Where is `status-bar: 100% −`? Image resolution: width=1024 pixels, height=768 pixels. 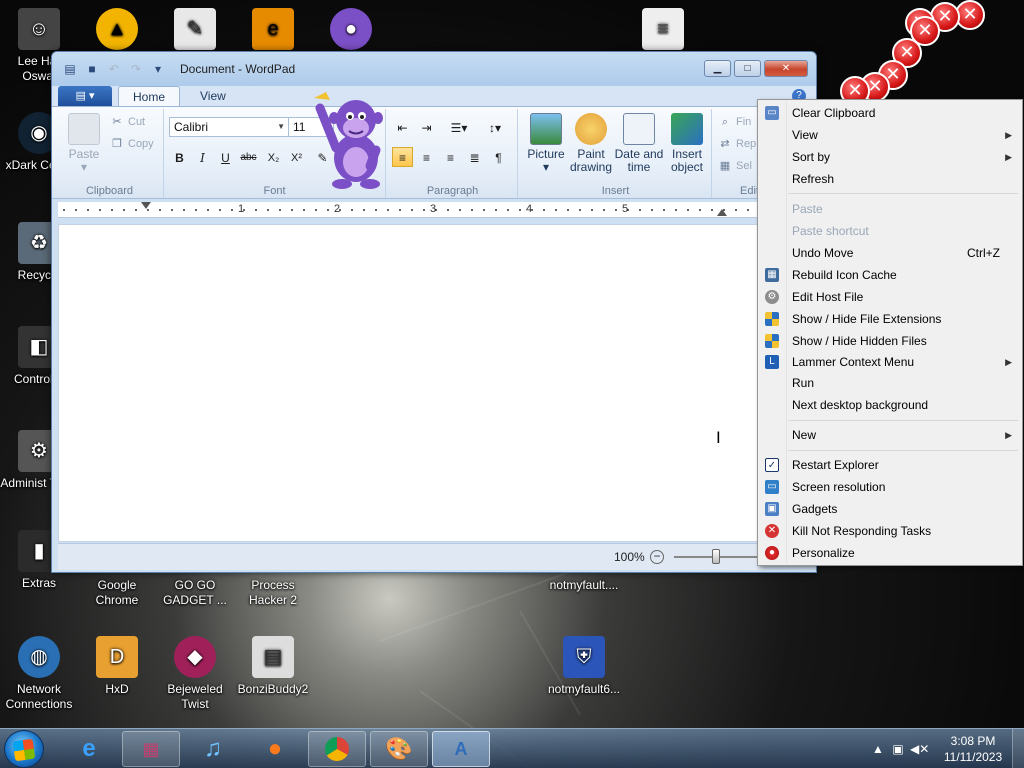
status-bar: 100% − is located at coordinates (411, 556).